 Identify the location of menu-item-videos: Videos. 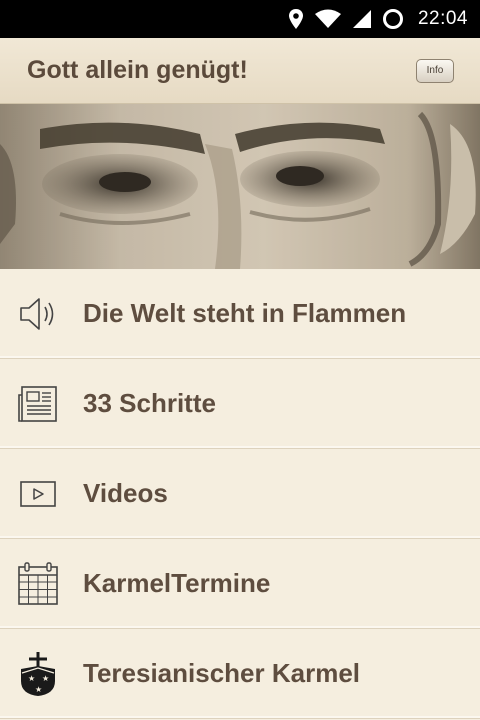
(240, 494).